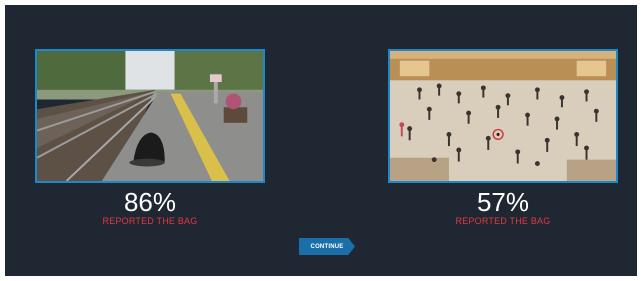  What do you see at coordinates (327, 246) in the screenshot?
I see `continue-button: CONTINUE` at bounding box center [327, 246].